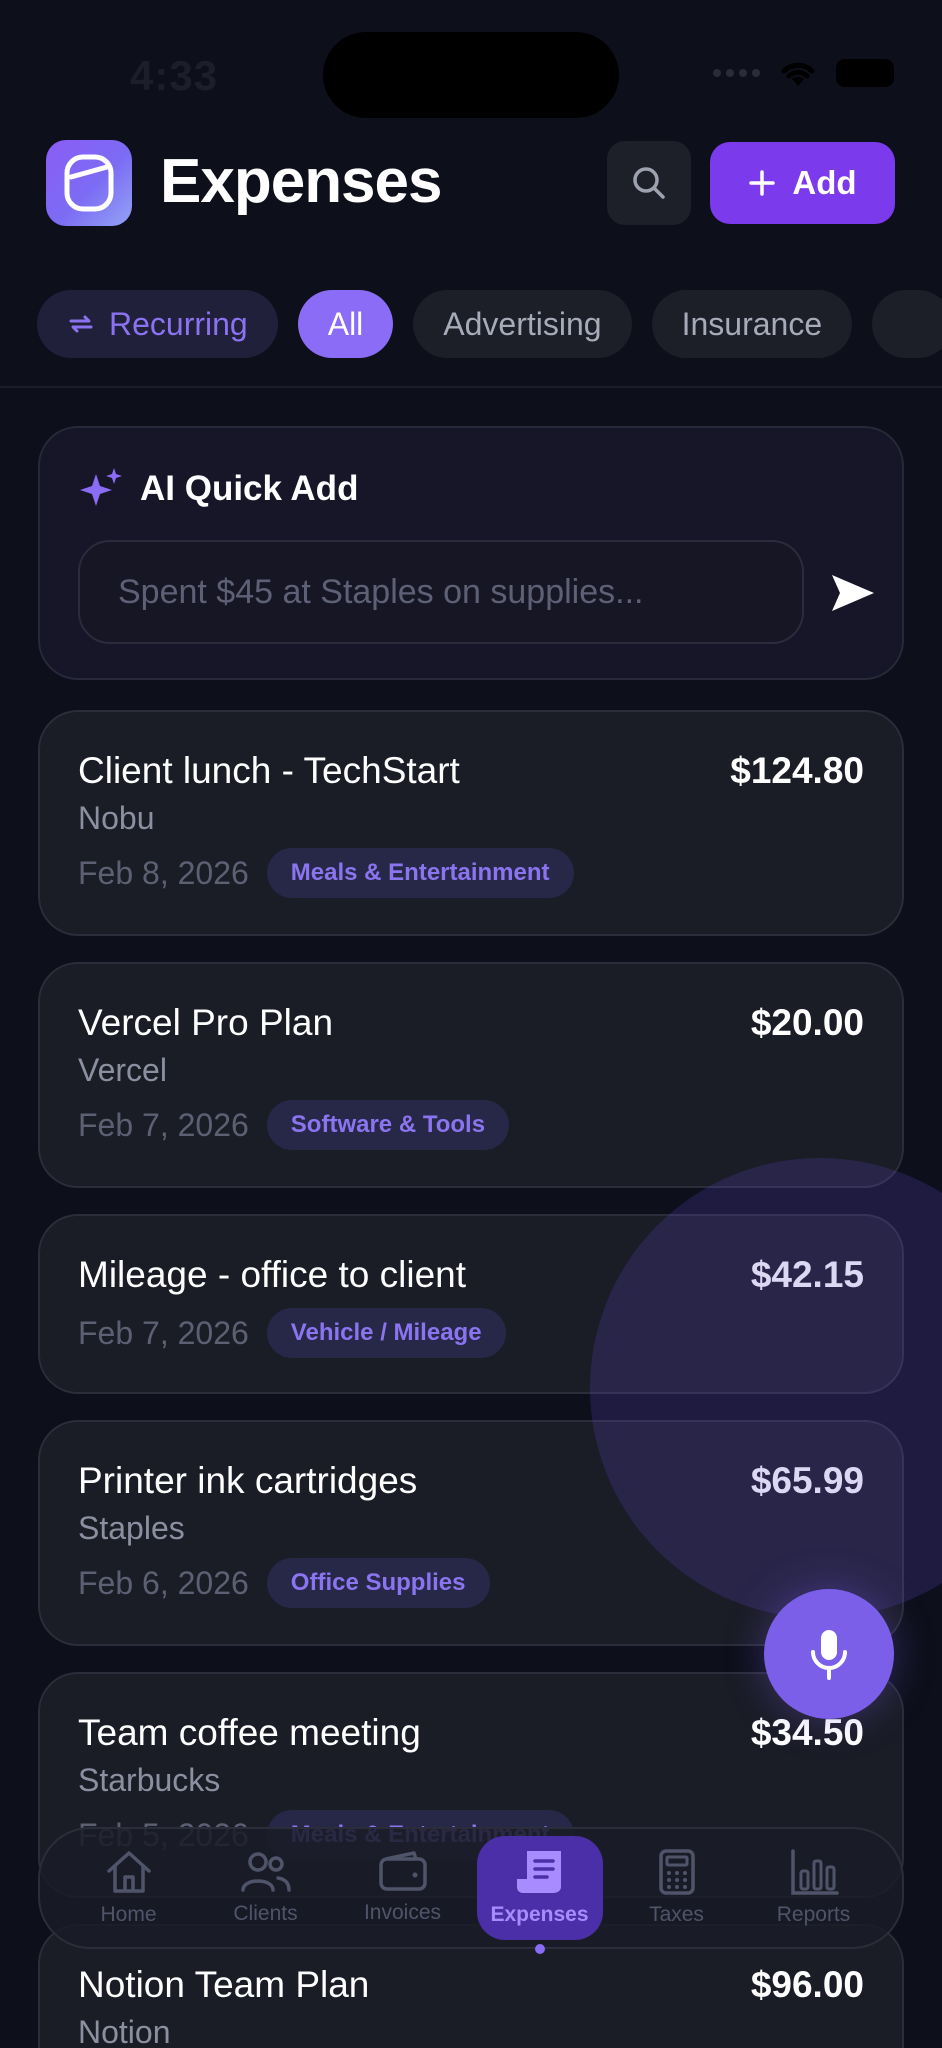 Image resolution: width=942 pixels, height=2048 pixels. I want to click on expense-meta: Feb 6, 2026 Office Supplies, so click(284, 1583).